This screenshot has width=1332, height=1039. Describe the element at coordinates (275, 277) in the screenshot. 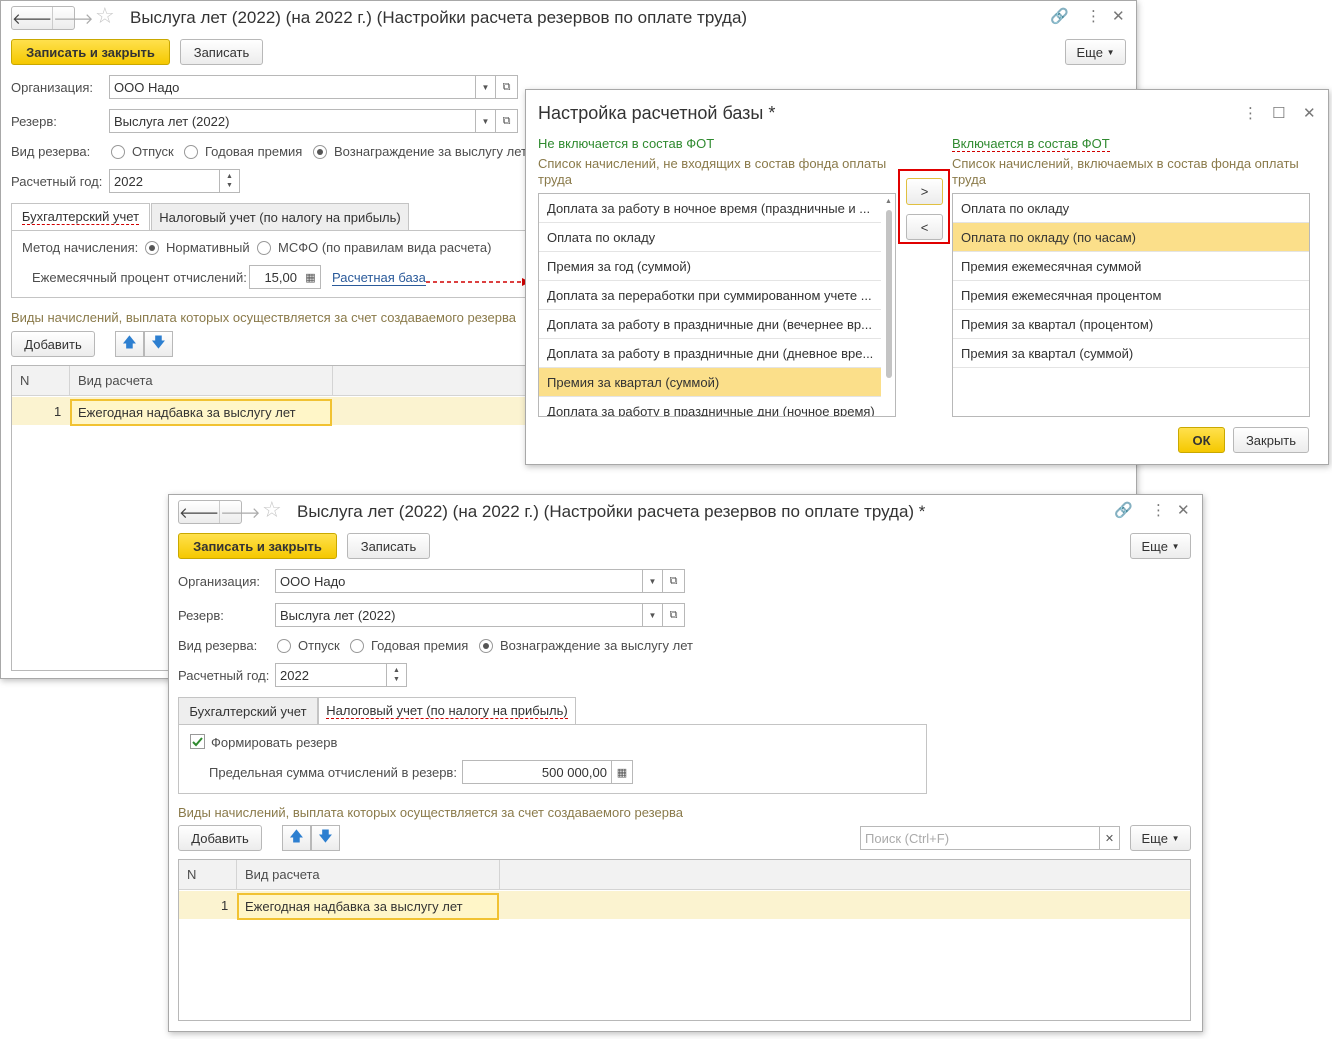

I see `percent-field: 15,00` at that location.